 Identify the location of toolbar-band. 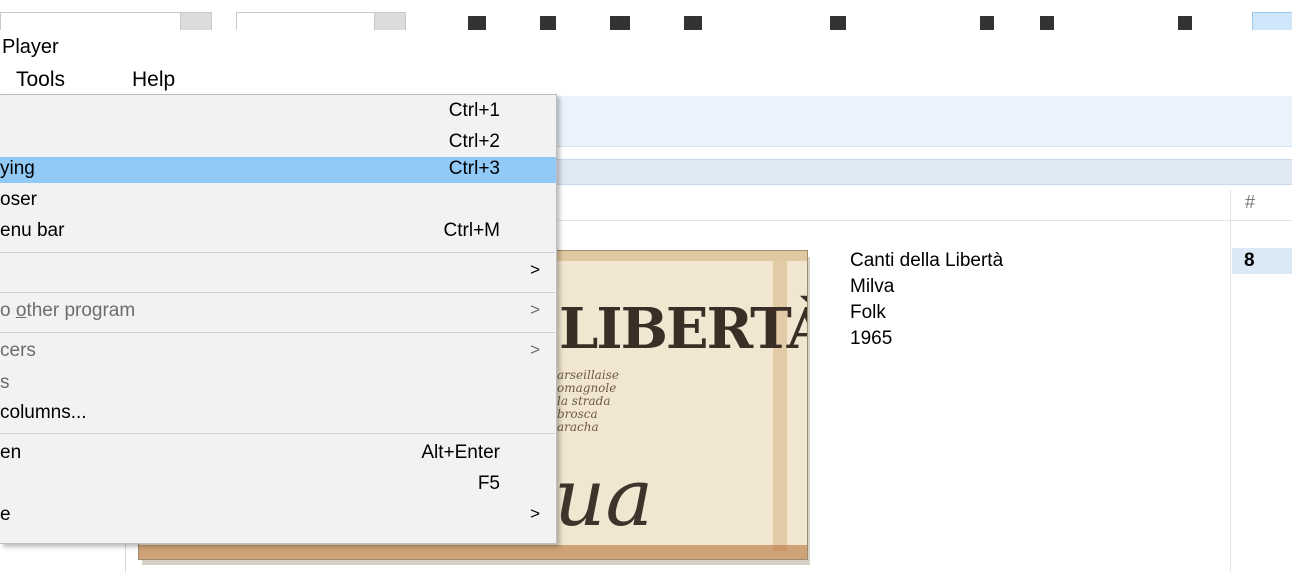
(924, 121).